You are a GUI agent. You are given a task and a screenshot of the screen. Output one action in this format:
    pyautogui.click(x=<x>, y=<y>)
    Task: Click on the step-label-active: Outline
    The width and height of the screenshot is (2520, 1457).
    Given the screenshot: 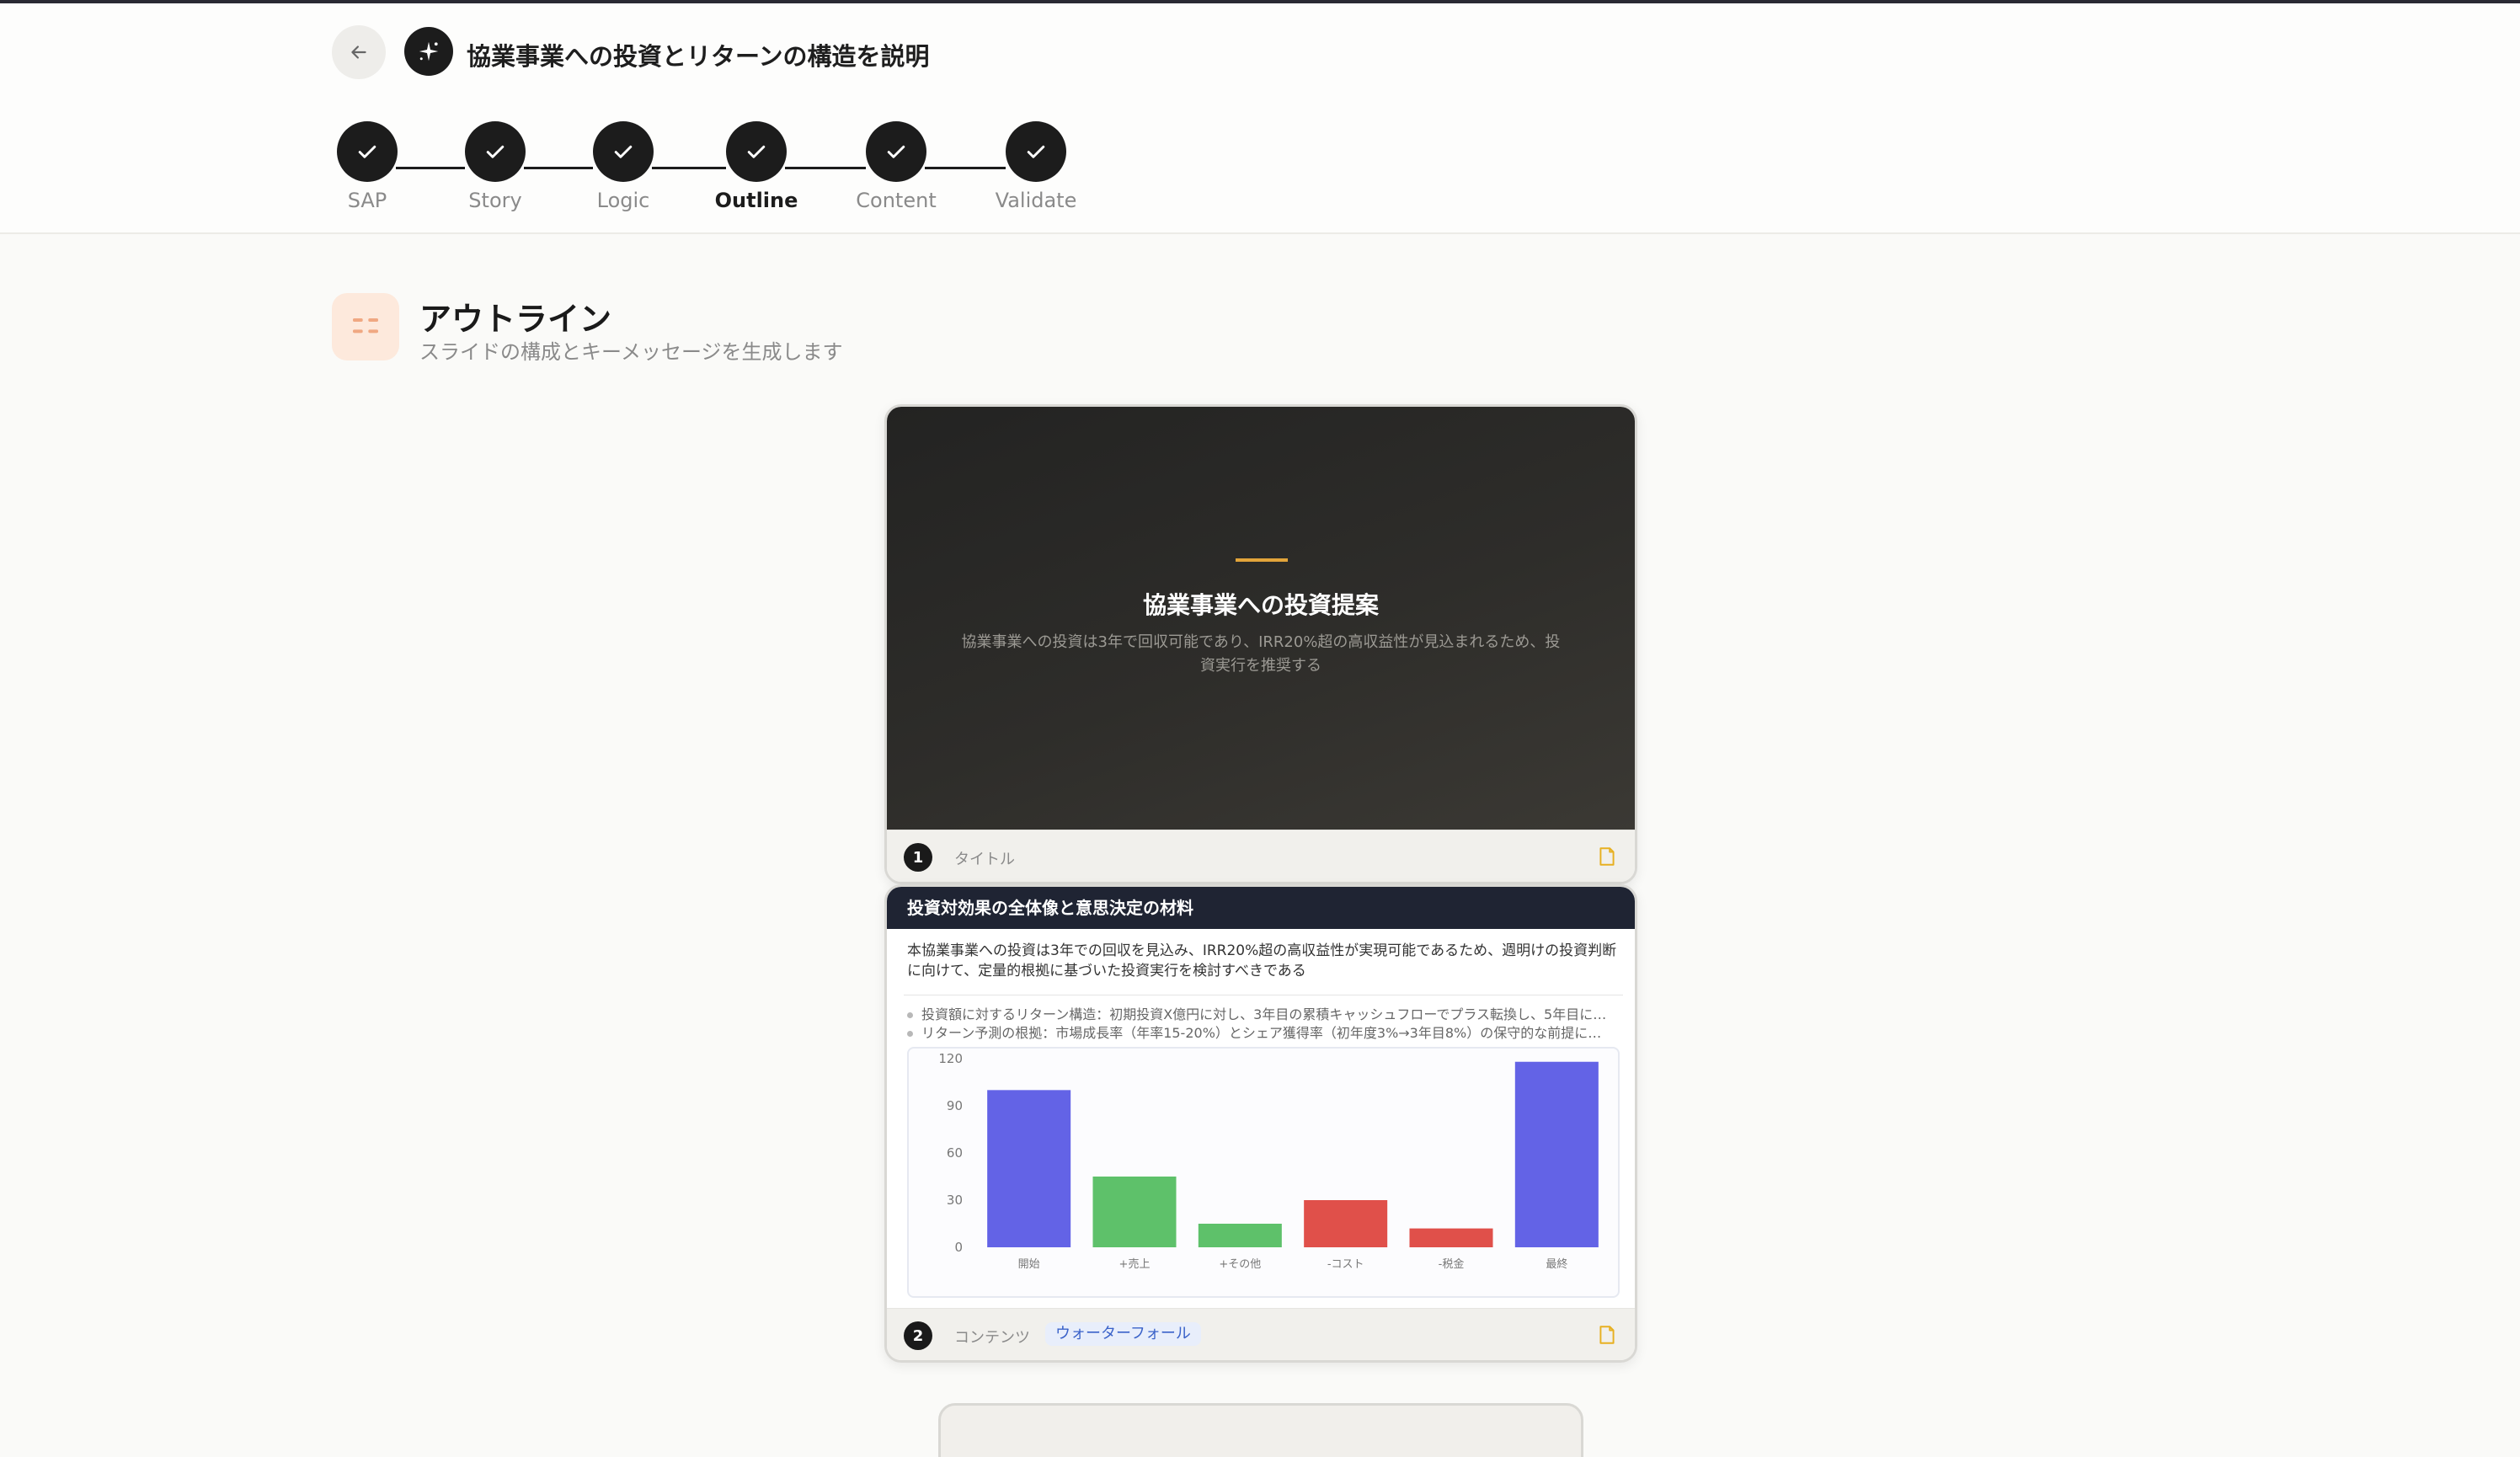 What is the action you would take?
    pyautogui.click(x=756, y=200)
    